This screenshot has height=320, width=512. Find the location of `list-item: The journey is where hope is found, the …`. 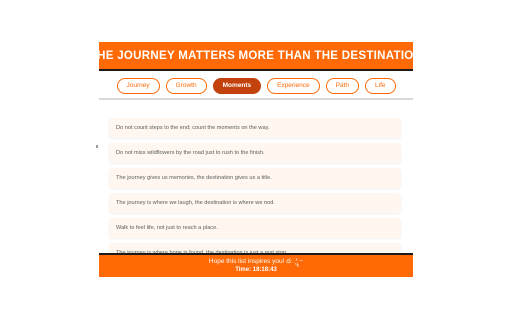

list-item: The journey is where hope is found, the … is located at coordinates (255, 248).